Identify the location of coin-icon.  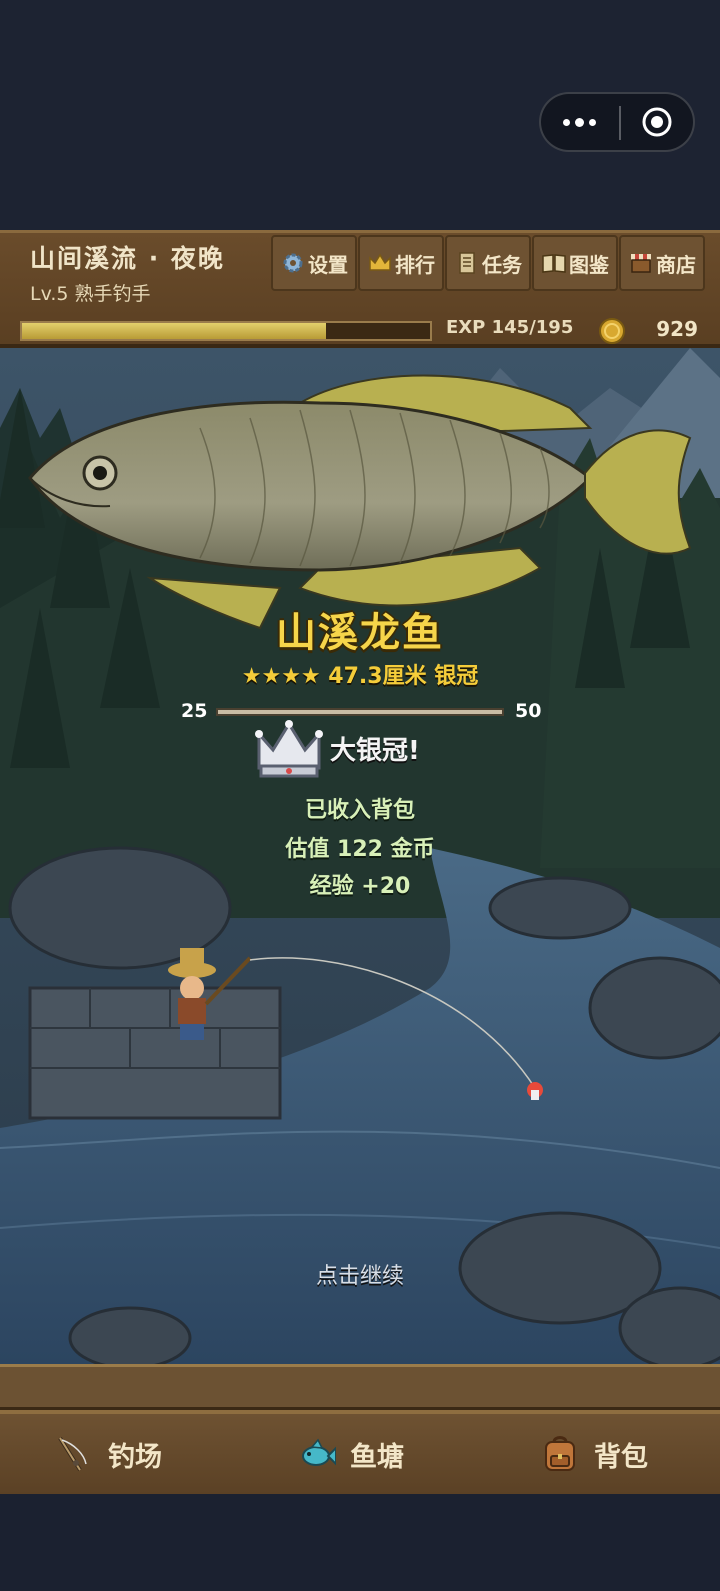
(612, 331).